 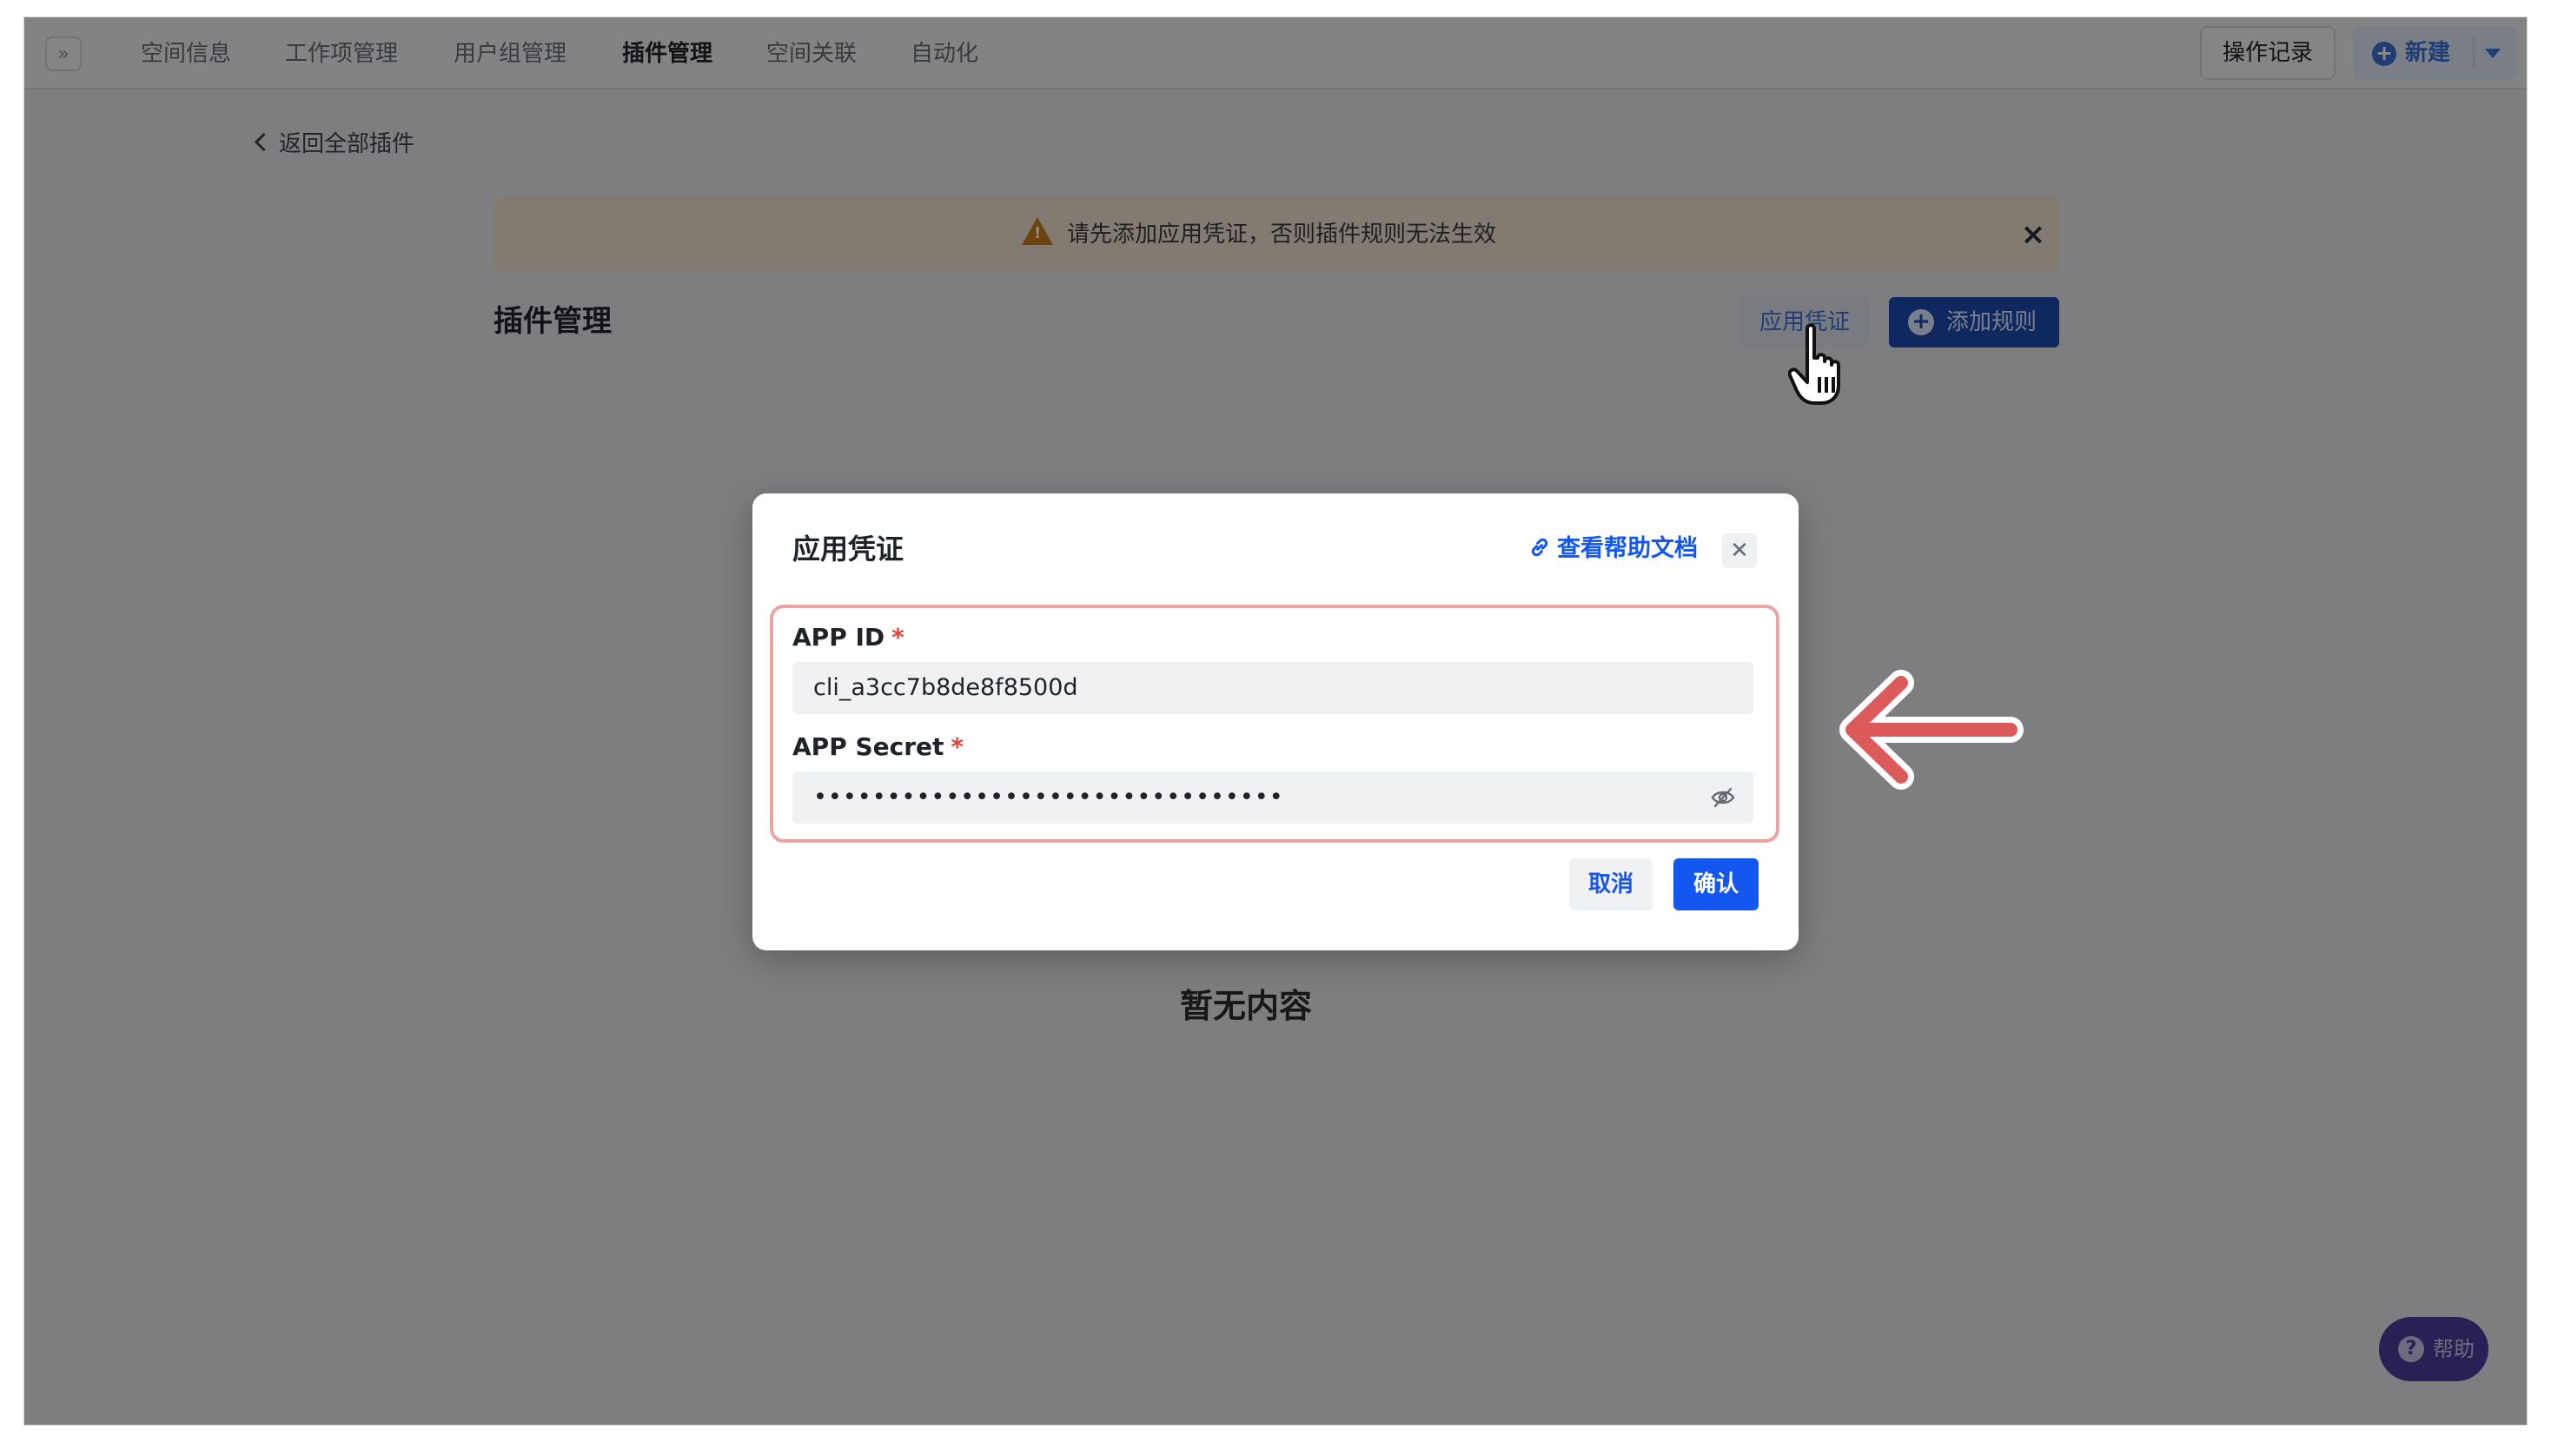 What do you see at coordinates (1814, 364) in the screenshot?
I see `pointer-cursor-icon` at bounding box center [1814, 364].